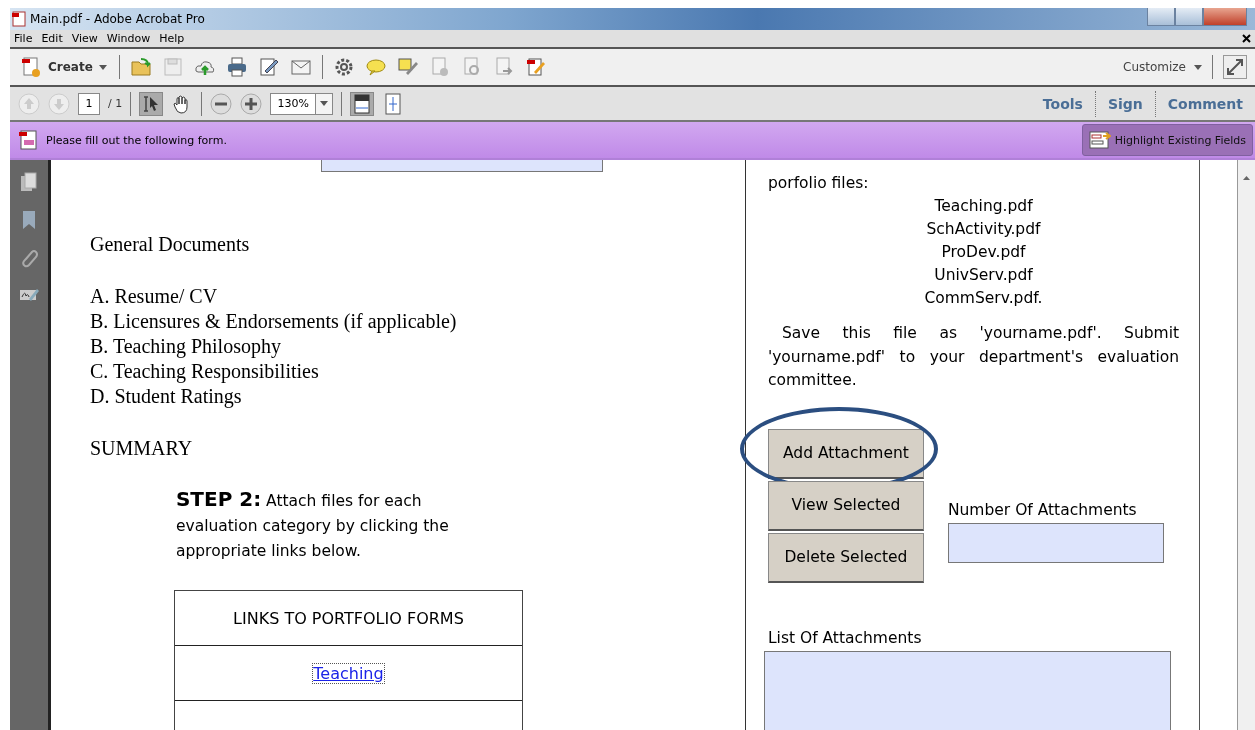 Image resolution: width=1255 pixels, height=730 pixels. Describe the element at coordinates (174, 38) in the screenshot. I see `menu-item: Help` at that location.